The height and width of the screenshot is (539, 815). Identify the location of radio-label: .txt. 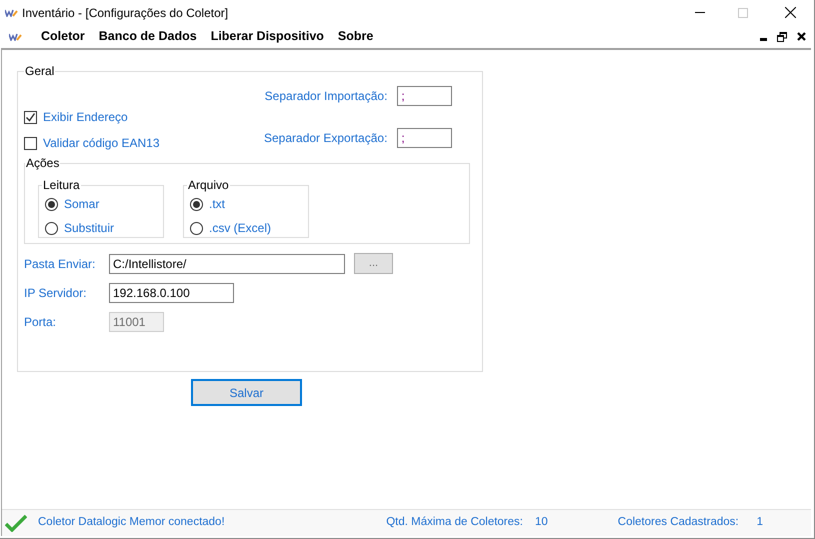
(217, 204).